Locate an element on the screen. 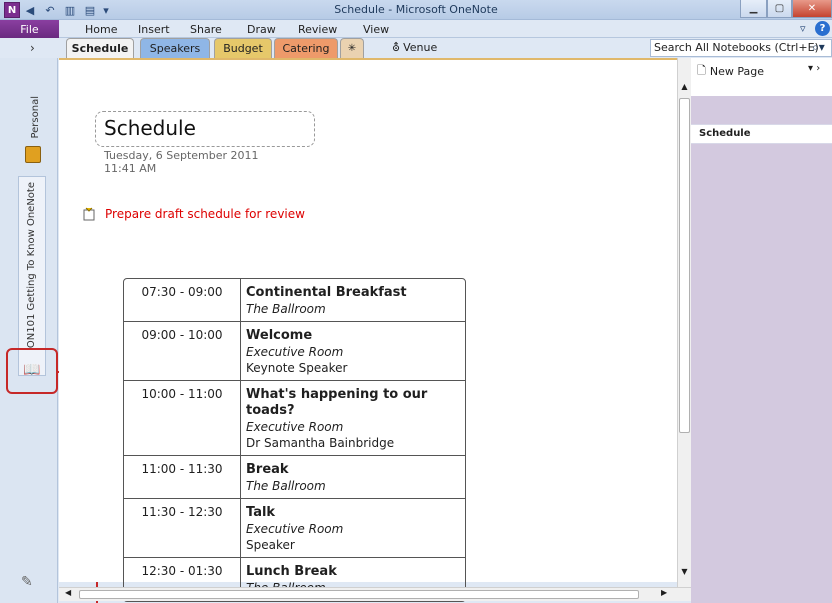 This screenshot has width=832, height=603. session-title: Break is located at coordinates (267, 469).